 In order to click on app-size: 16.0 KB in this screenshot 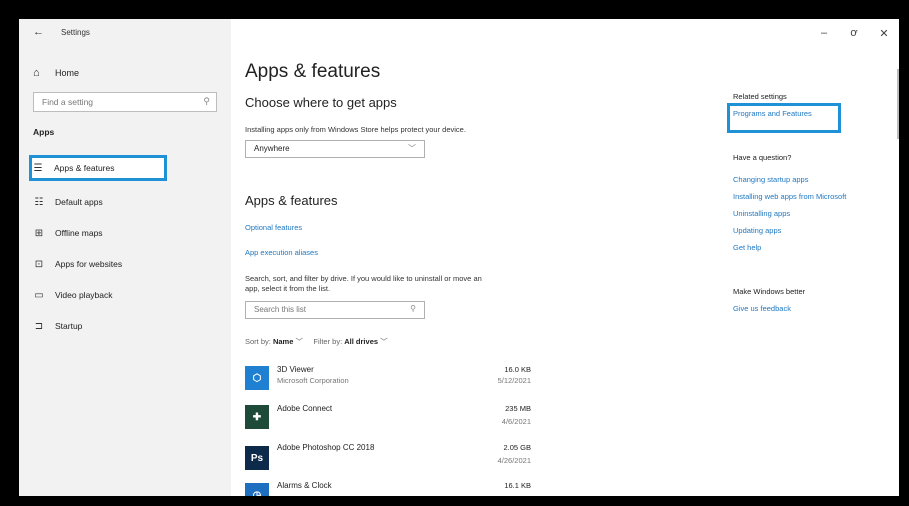, I will do `click(517, 369)`.